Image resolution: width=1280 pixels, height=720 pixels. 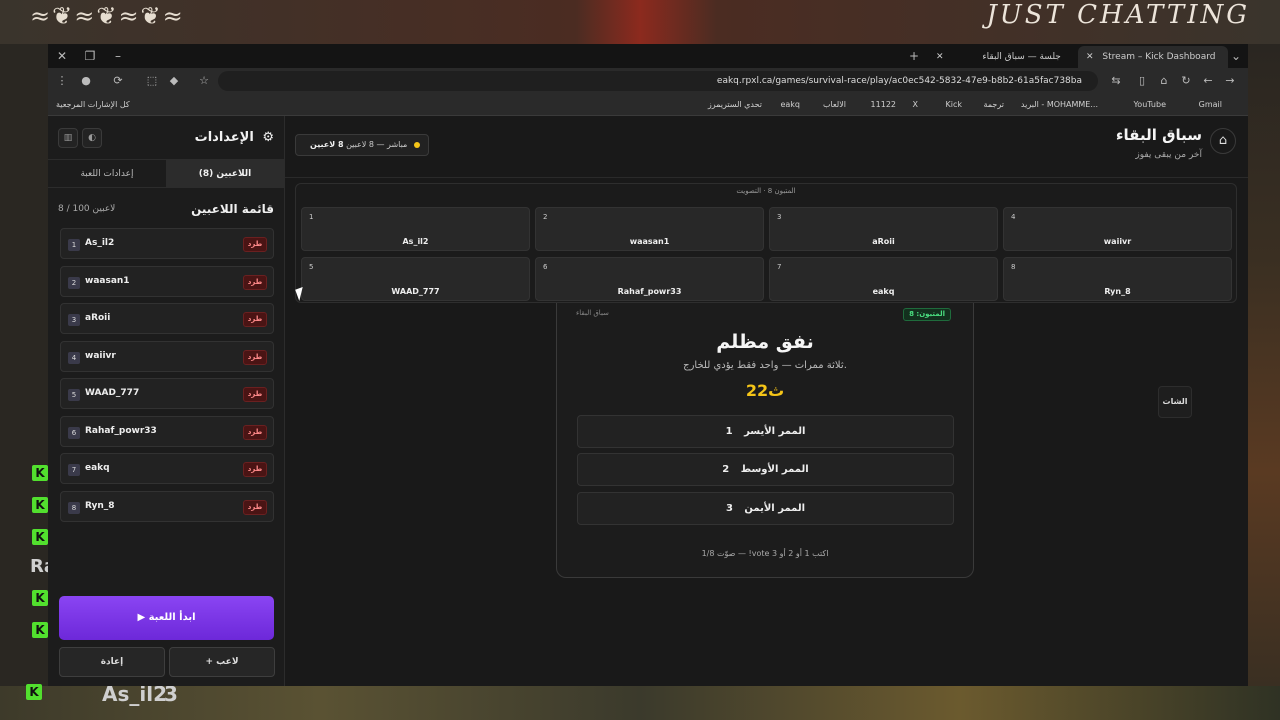 I want to click on site-settings-icon: ⇆, so click(x=1116, y=81).